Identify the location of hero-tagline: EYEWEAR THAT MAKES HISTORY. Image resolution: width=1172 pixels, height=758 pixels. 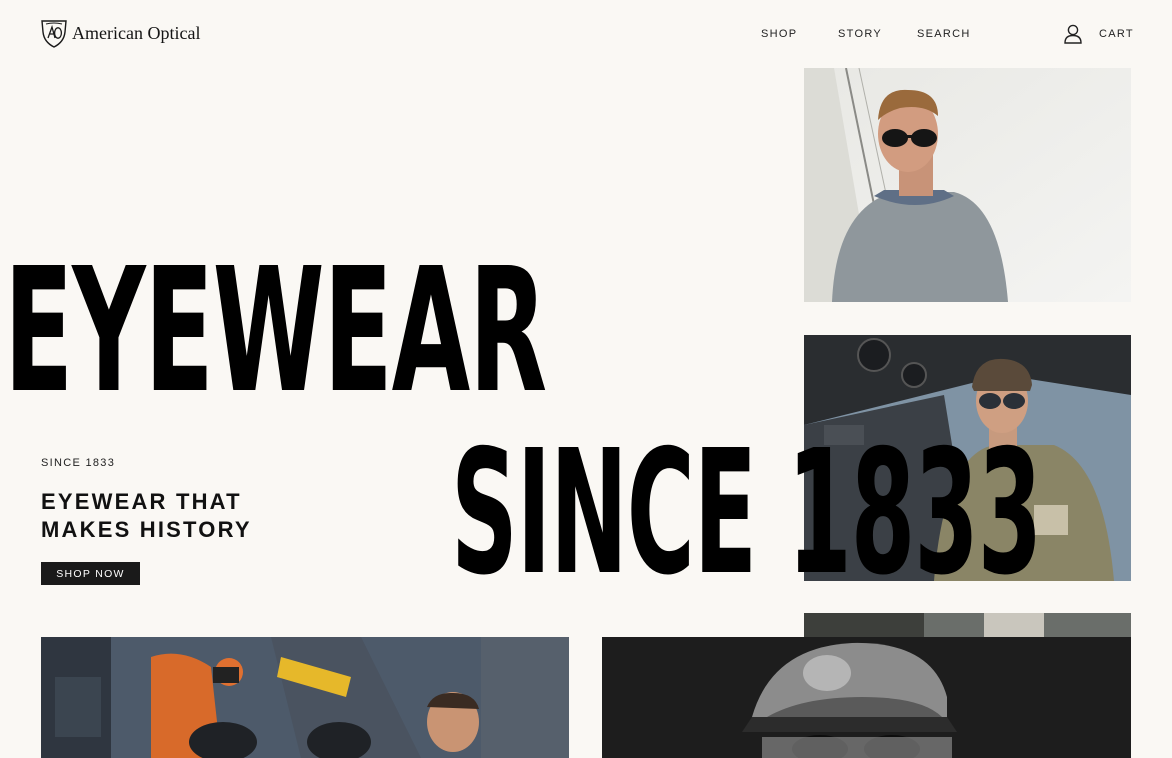
(146, 516).